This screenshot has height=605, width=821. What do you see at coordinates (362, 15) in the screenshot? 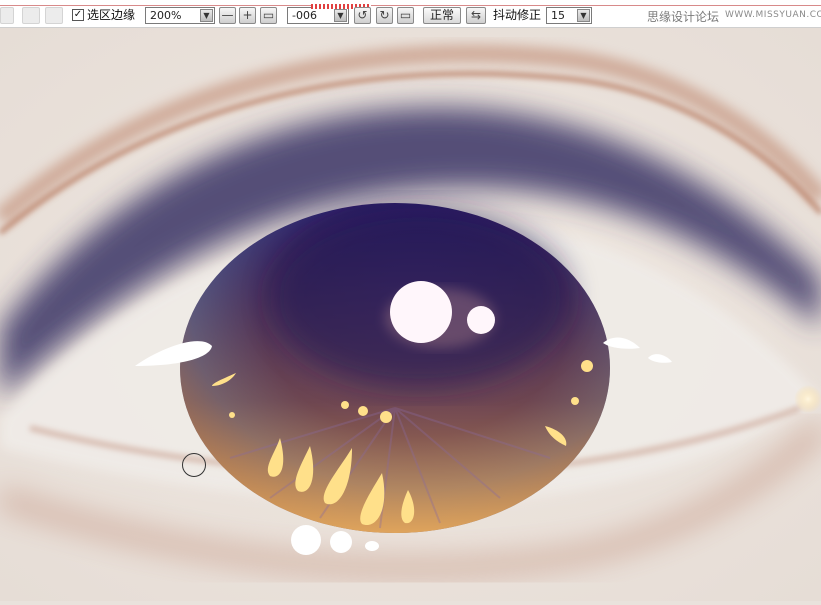
I see `rotate-left-icon: ↺` at bounding box center [362, 15].